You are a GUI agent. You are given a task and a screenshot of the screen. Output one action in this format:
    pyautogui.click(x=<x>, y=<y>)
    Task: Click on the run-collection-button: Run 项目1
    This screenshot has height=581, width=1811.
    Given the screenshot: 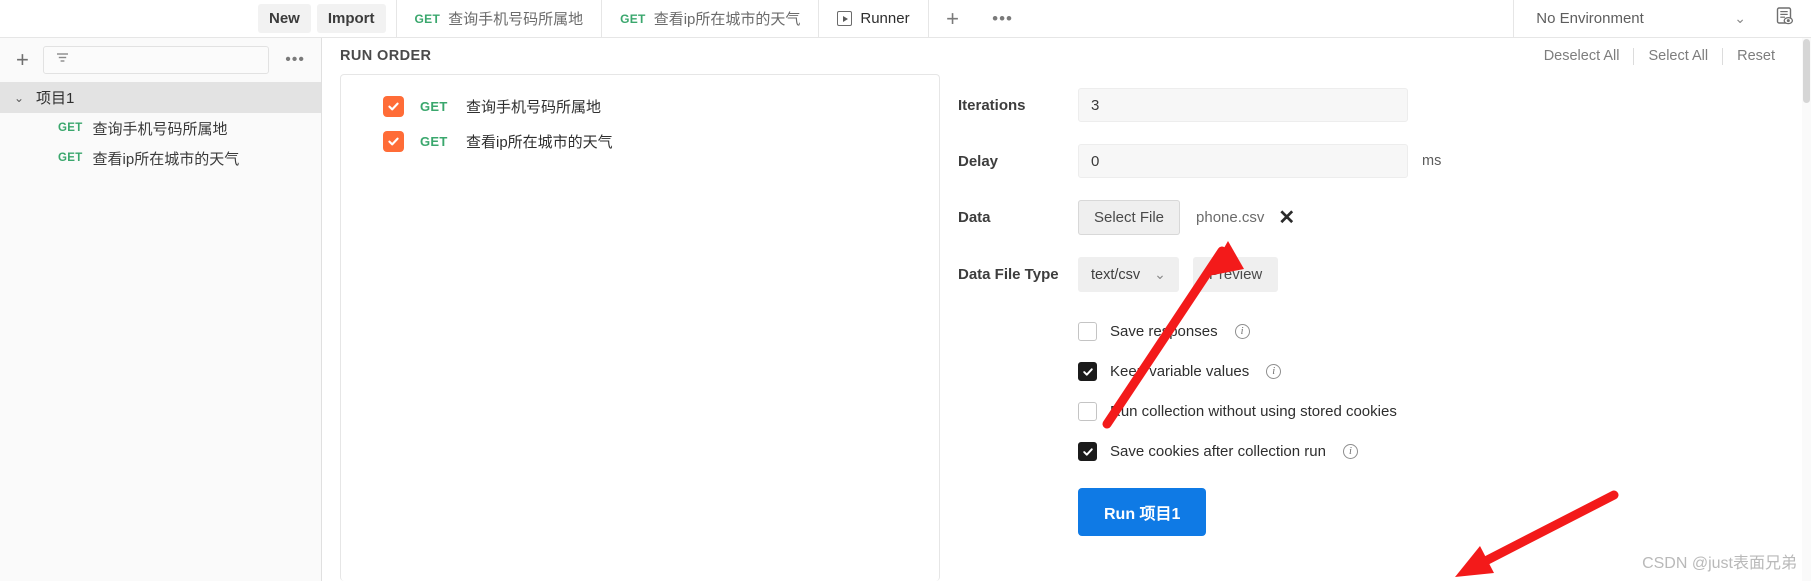 What is the action you would take?
    pyautogui.click(x=1142, y=512)
    